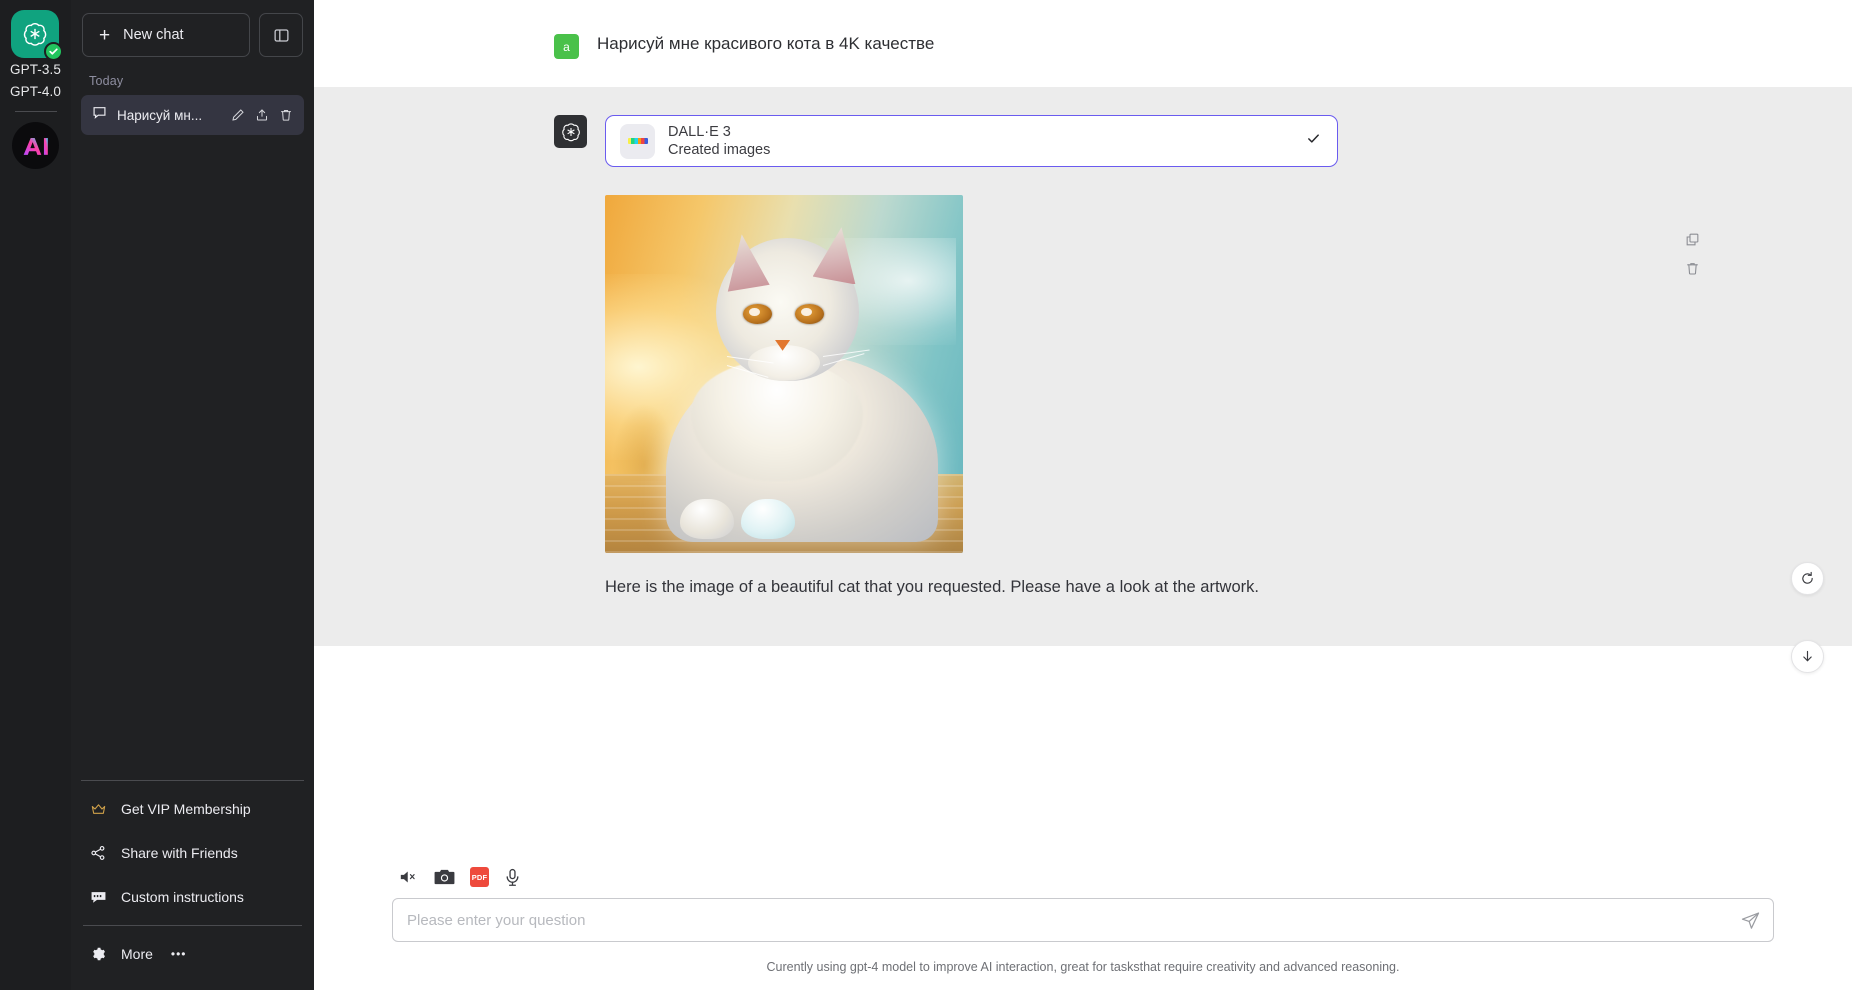 The image size is (1852, 990). I want to click on new-chat-label: New chat, so click(153, 35).